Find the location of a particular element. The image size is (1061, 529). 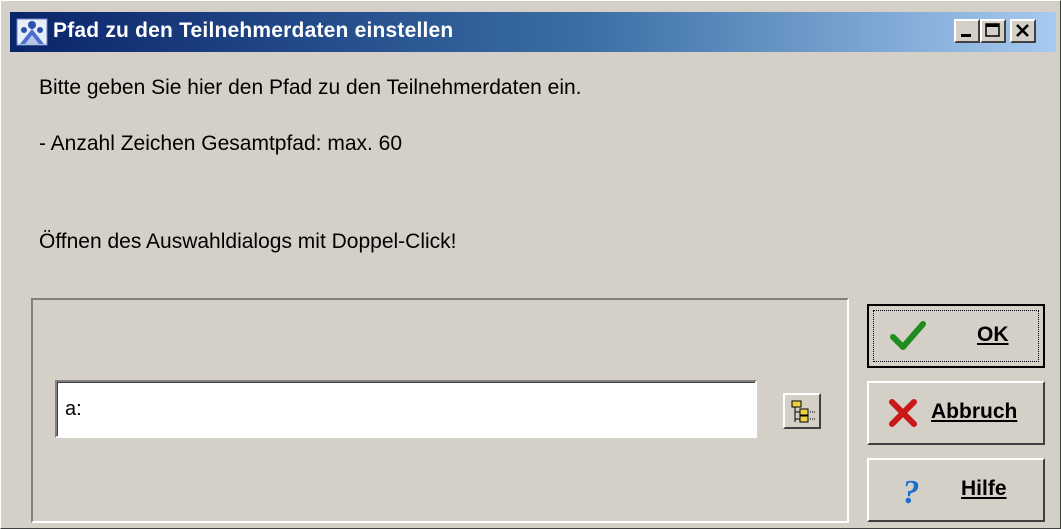

cancel-button: Abbruch is located at coordinates (956, 413).